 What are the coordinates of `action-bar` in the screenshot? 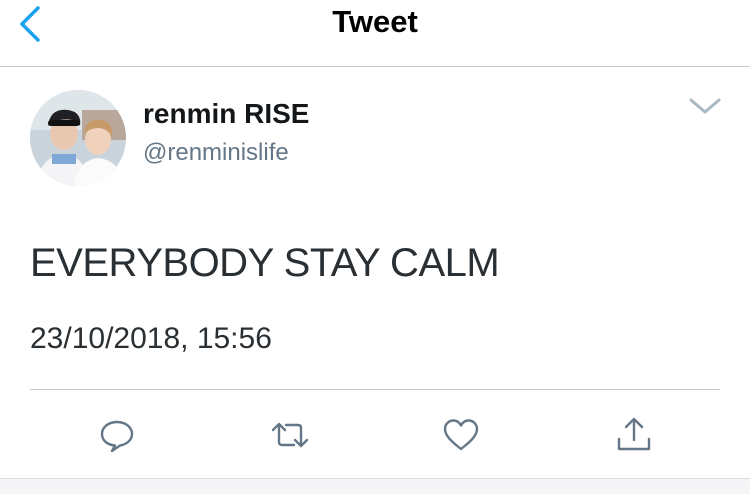 It's located at (375, 432).